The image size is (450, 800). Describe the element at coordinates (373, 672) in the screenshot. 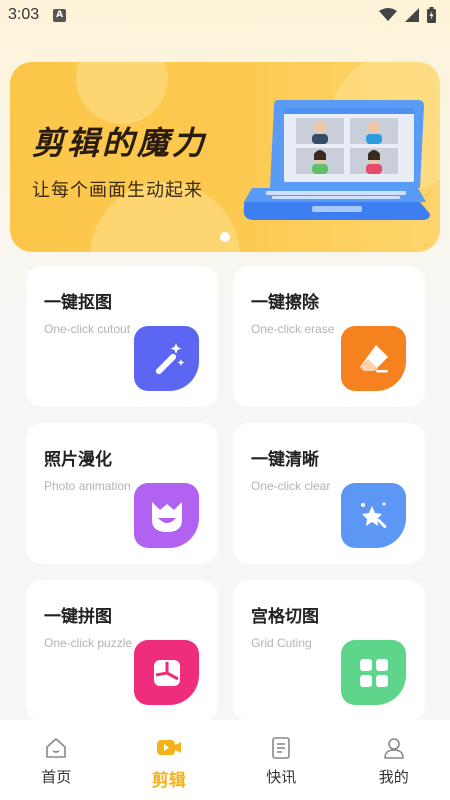

I see `grid-icon` at that location.